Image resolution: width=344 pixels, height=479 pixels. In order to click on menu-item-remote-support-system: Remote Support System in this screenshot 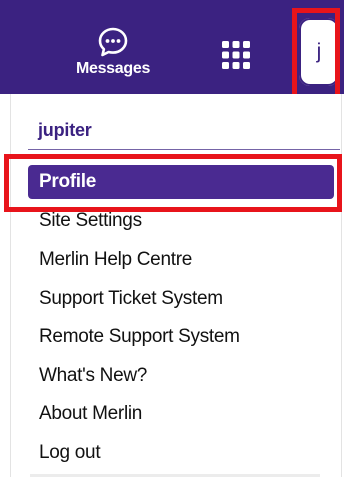, I will do `click(181, 337)`.